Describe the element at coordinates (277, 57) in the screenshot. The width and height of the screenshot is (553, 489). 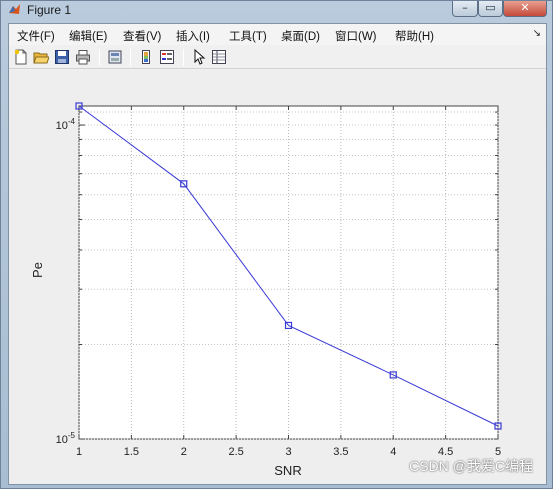
I see `toolbar` at that location.